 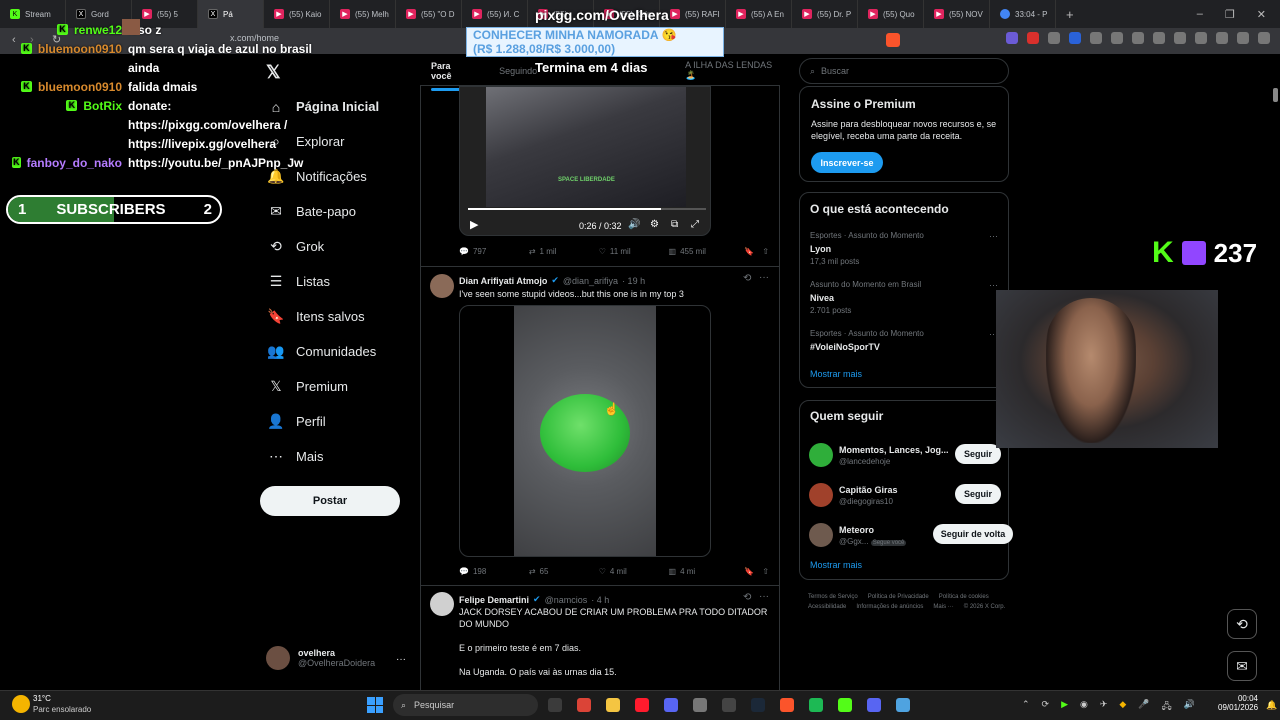 I want to click on bookmark-icon: 🔖, so click(x=753, y=571).